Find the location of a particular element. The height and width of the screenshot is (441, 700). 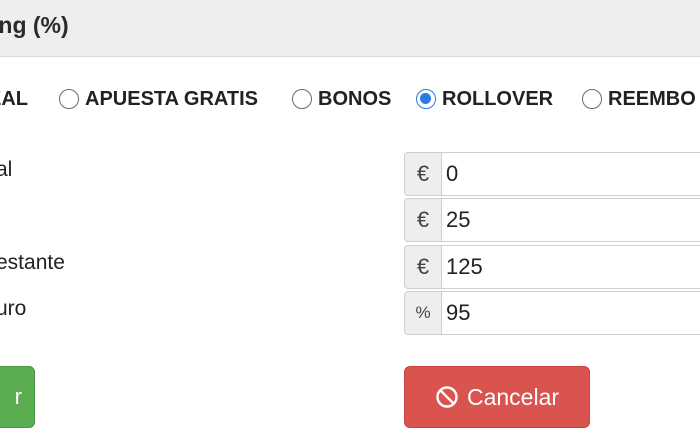

input-group-percent: % is located at coordinates (552, 313).